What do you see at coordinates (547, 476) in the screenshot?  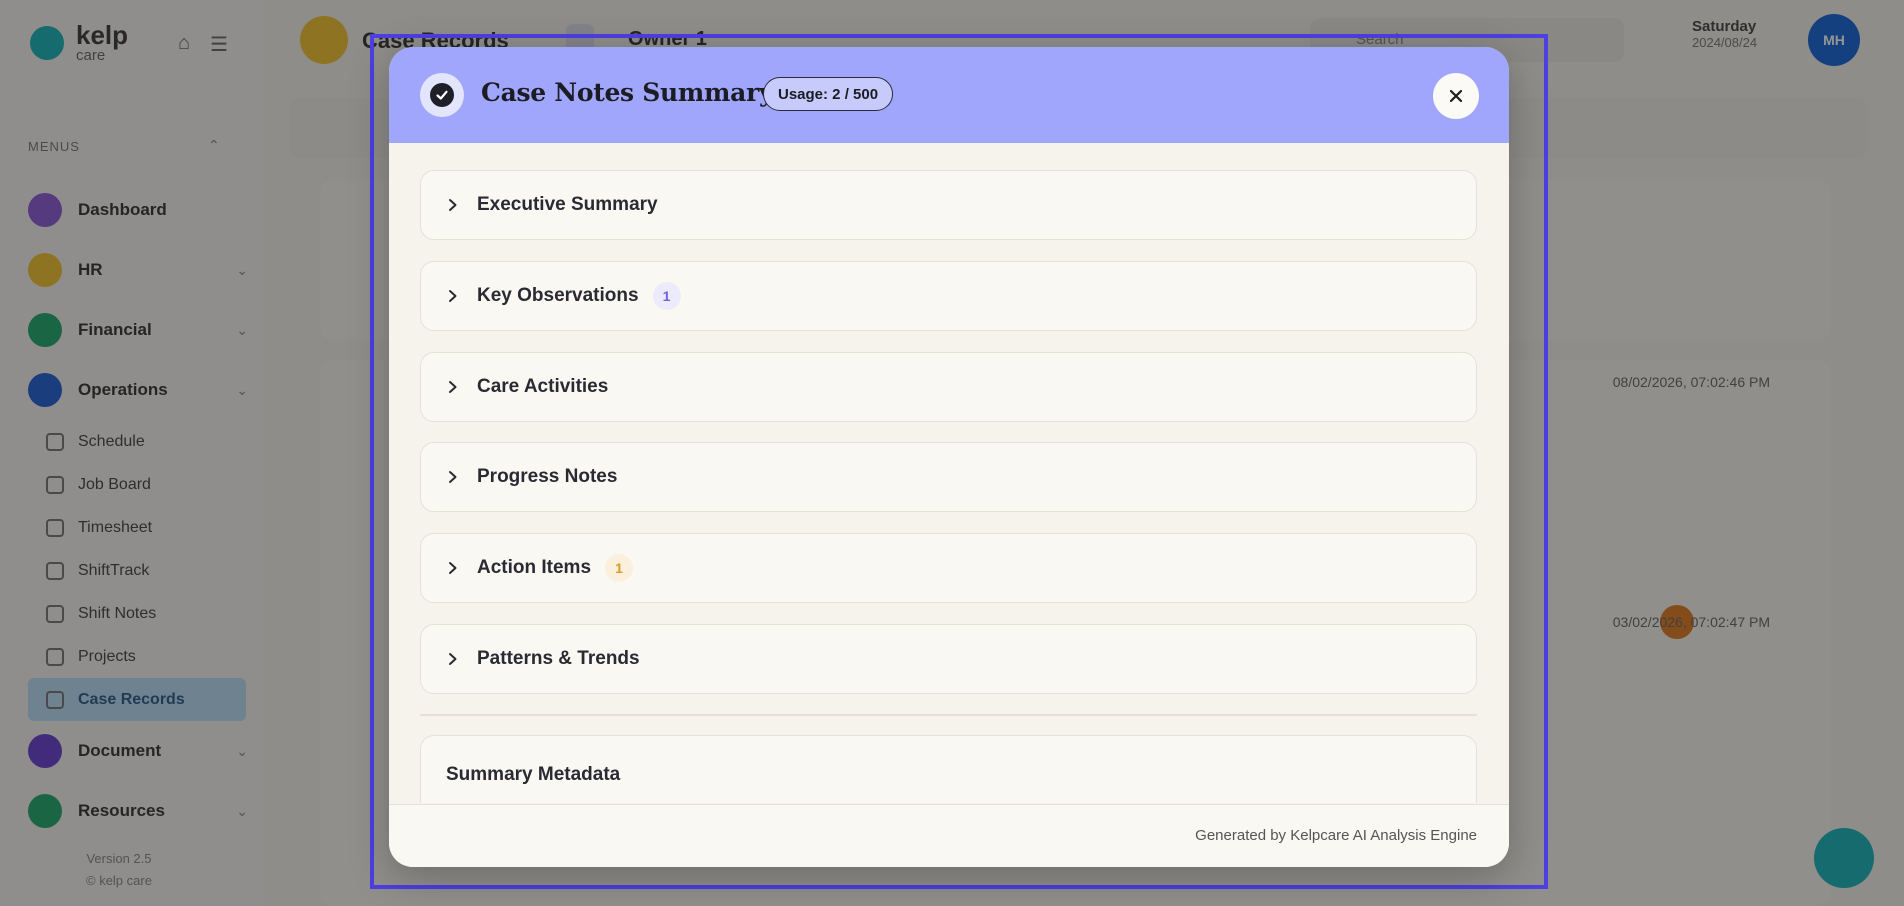 I see `accordion-label: Progress Notes` at bounding box center [547, 476].